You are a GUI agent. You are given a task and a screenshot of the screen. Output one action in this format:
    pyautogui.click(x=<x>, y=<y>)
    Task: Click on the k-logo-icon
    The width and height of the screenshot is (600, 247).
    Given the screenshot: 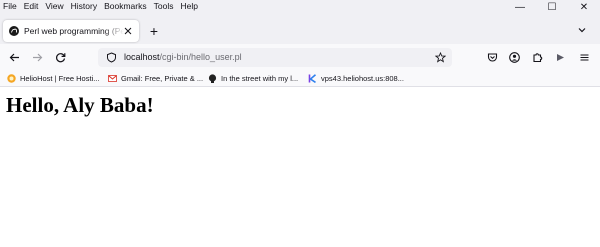 What is the action you would take?
    pyautogui.click(x=312, y=78)
    